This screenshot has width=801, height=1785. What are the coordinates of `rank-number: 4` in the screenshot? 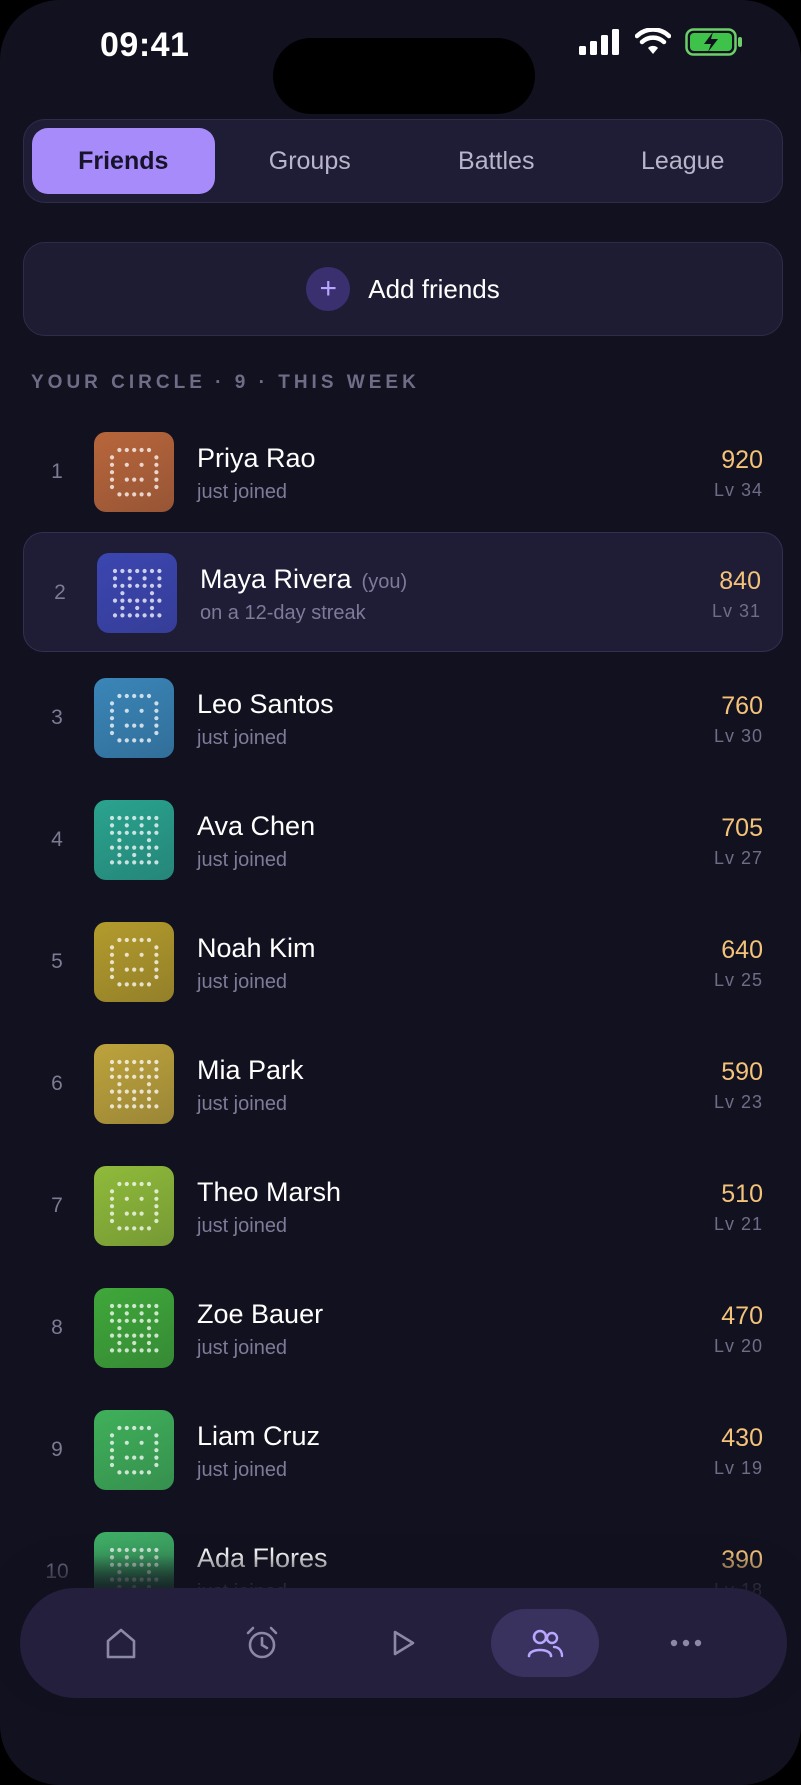 It's located at (57, 839).